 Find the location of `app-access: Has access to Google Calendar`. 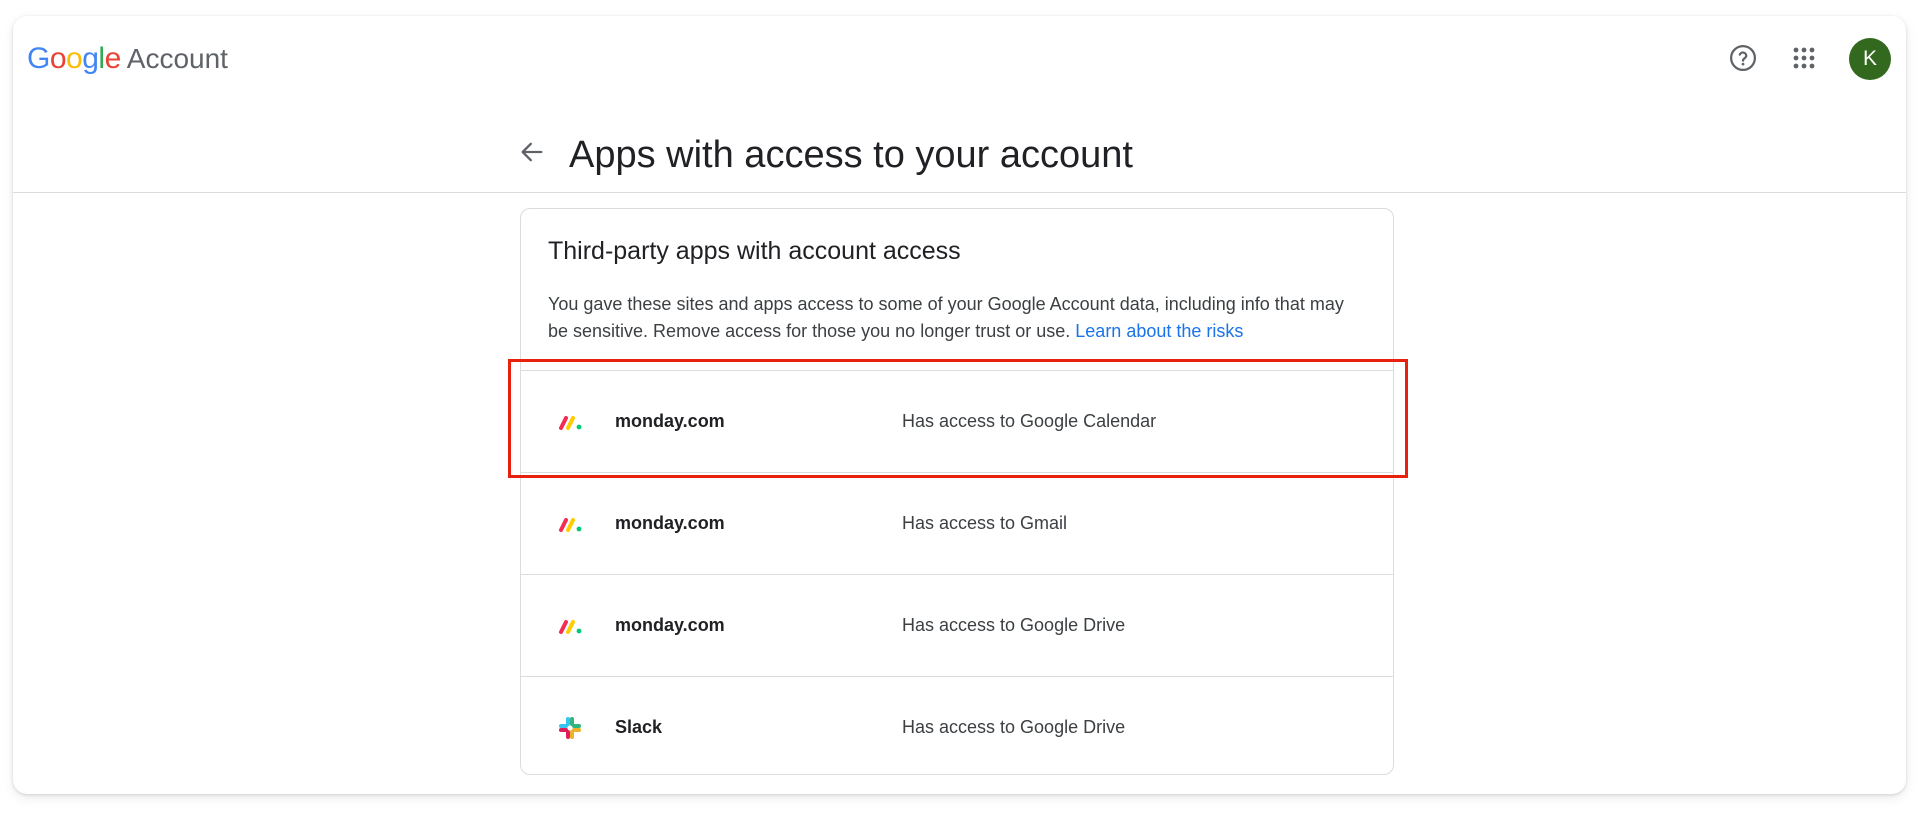

app-access: Has access to Google Calendar is located at coordinates (1029, 421).